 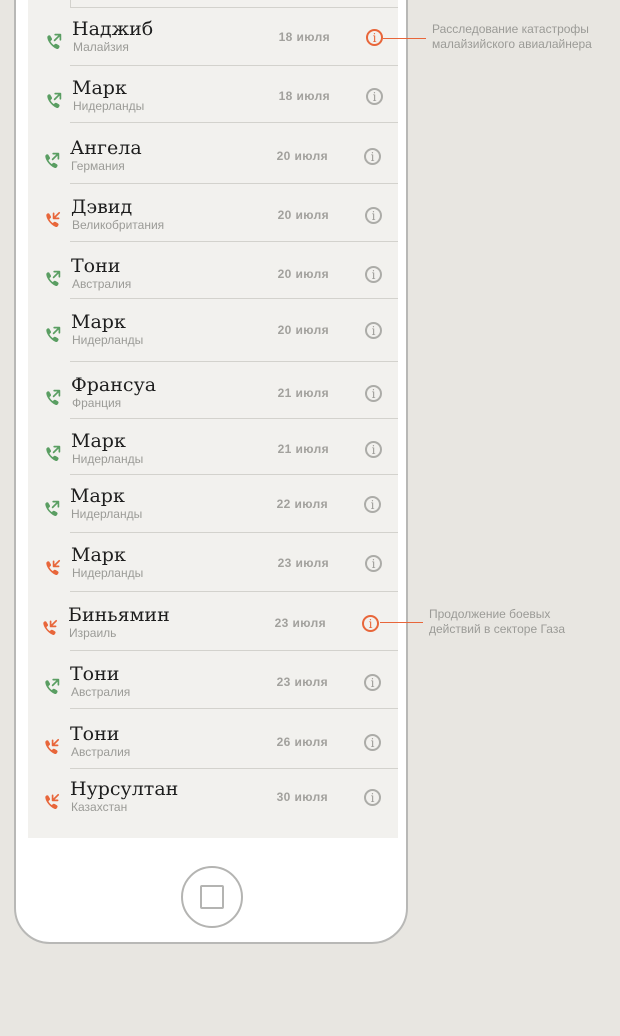 What do you see at coordinates (213, 213) in the screenshot?
I see `list-item: Дэвид Великобритания 20 июля i` at bounding box center [213, 213].